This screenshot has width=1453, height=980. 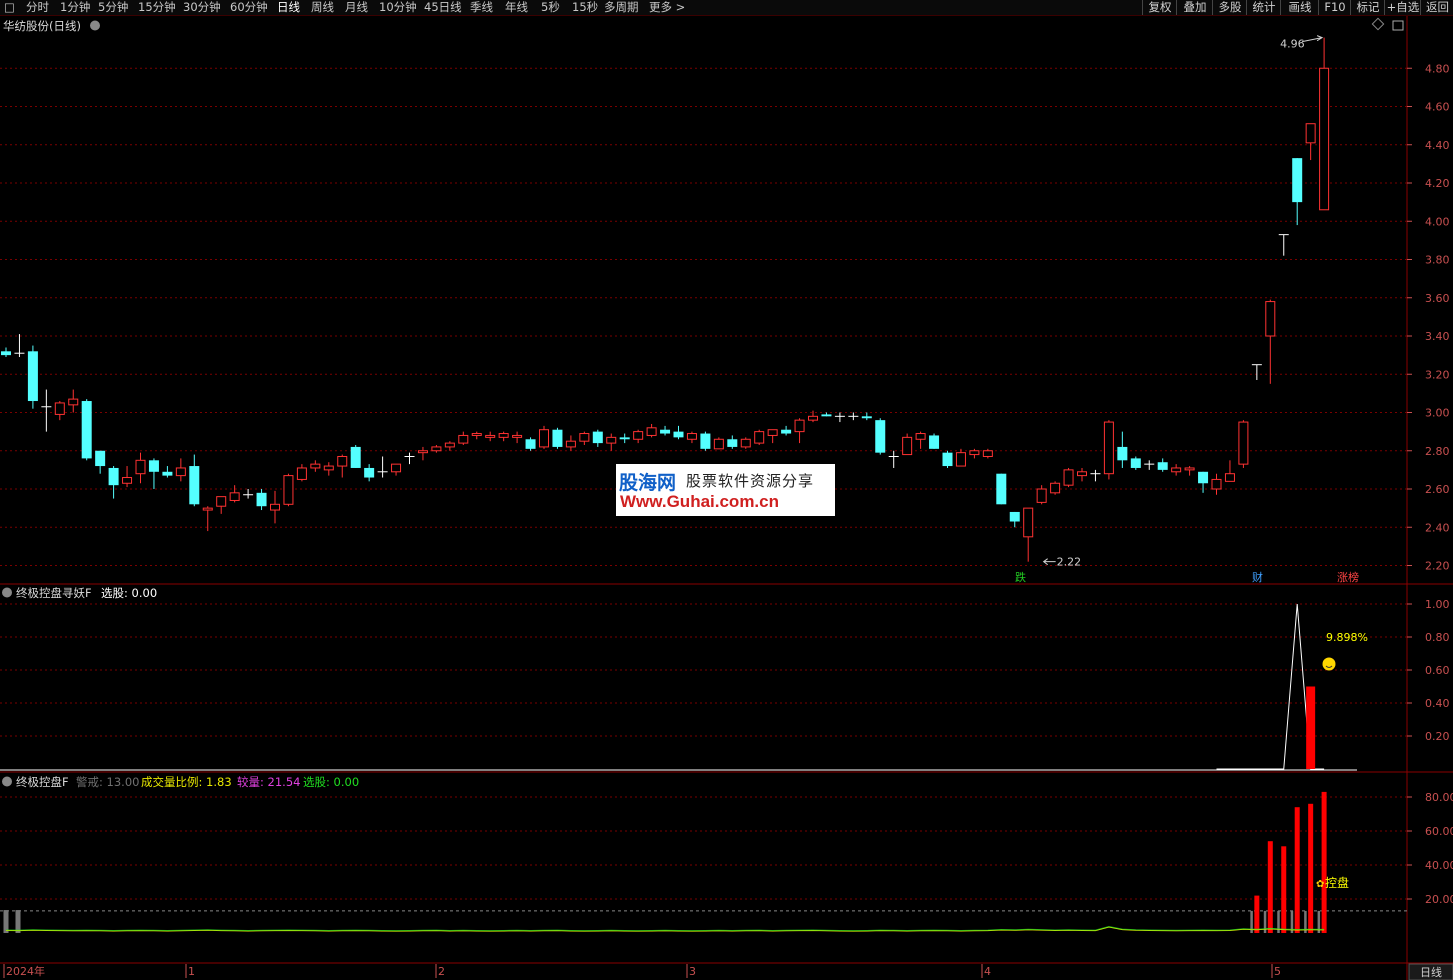 I want to click on y-tick-label: 3.00, so click(x=1437, y=413).